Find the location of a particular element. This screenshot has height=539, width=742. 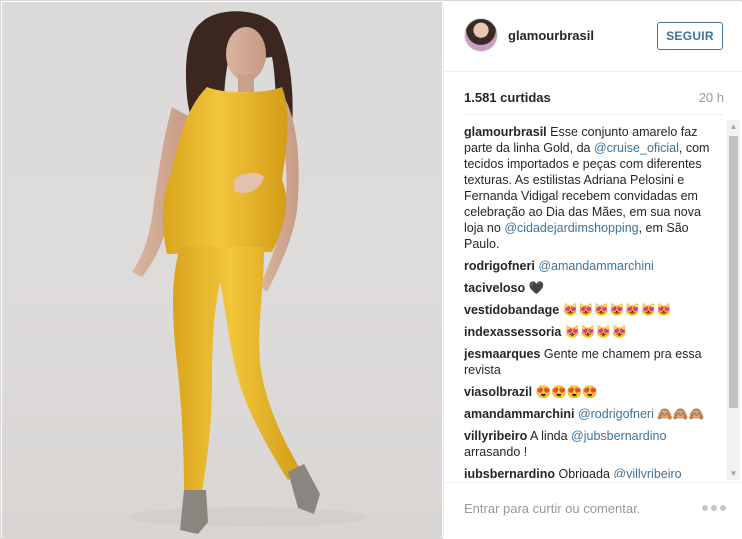

follow-button: SEGUIR is located at coordinates (690, 36).